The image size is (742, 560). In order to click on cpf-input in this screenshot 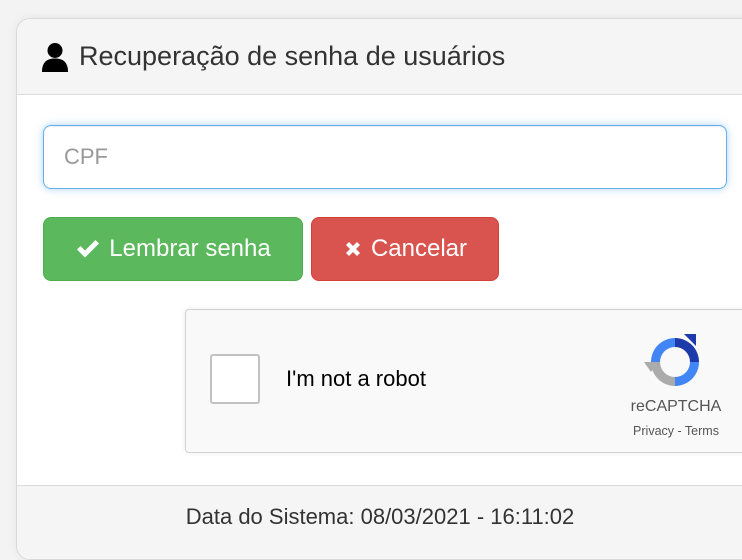, I will do `click(385, 157)`.